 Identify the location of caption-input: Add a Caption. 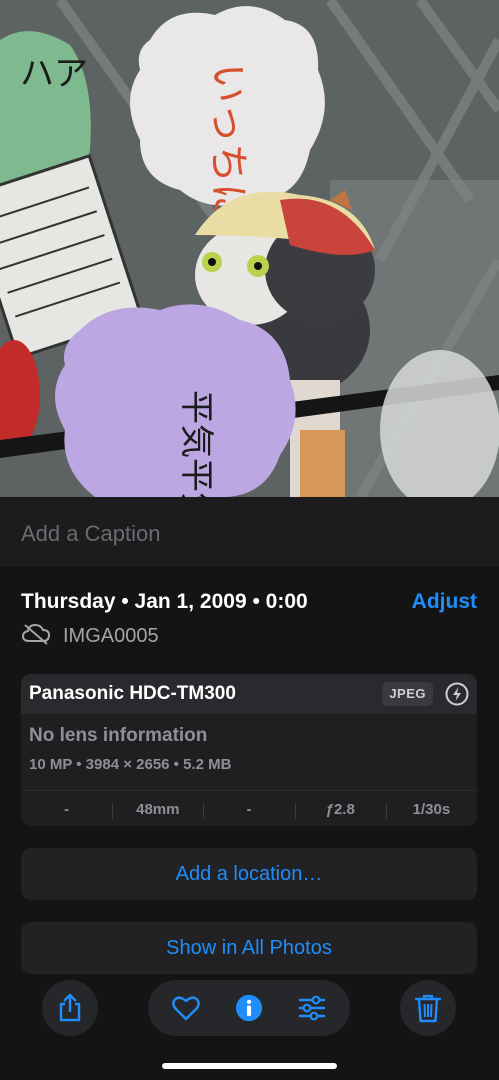
(90, 534).